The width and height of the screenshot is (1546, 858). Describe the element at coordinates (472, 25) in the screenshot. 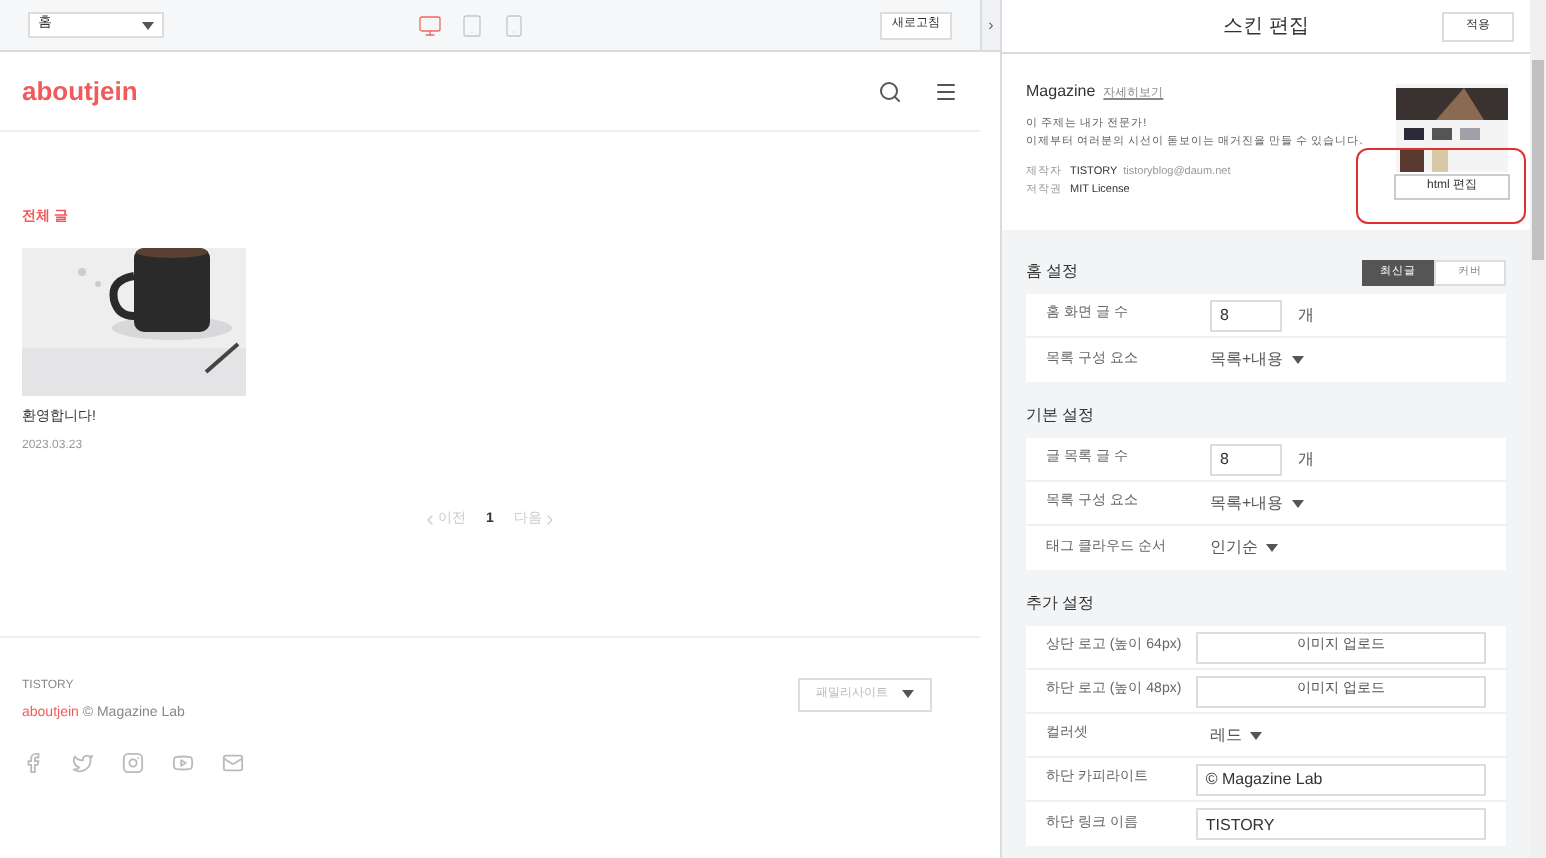

I see `tablet-icon` at that location.